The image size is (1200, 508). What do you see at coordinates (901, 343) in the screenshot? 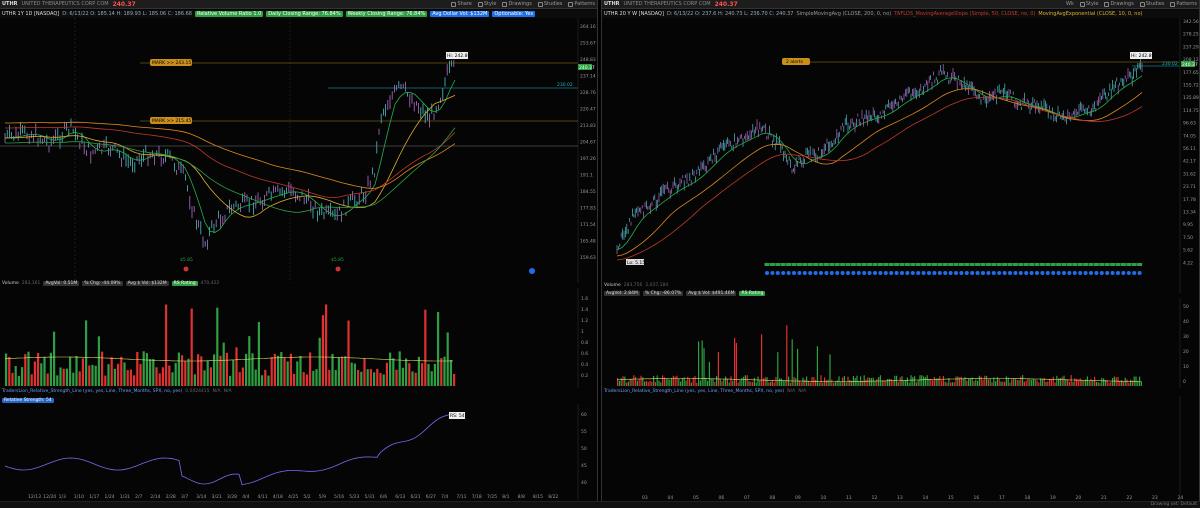
I see `right-volume-chart: 50 40 30 20 10 0` at bounding box center [901, 343].